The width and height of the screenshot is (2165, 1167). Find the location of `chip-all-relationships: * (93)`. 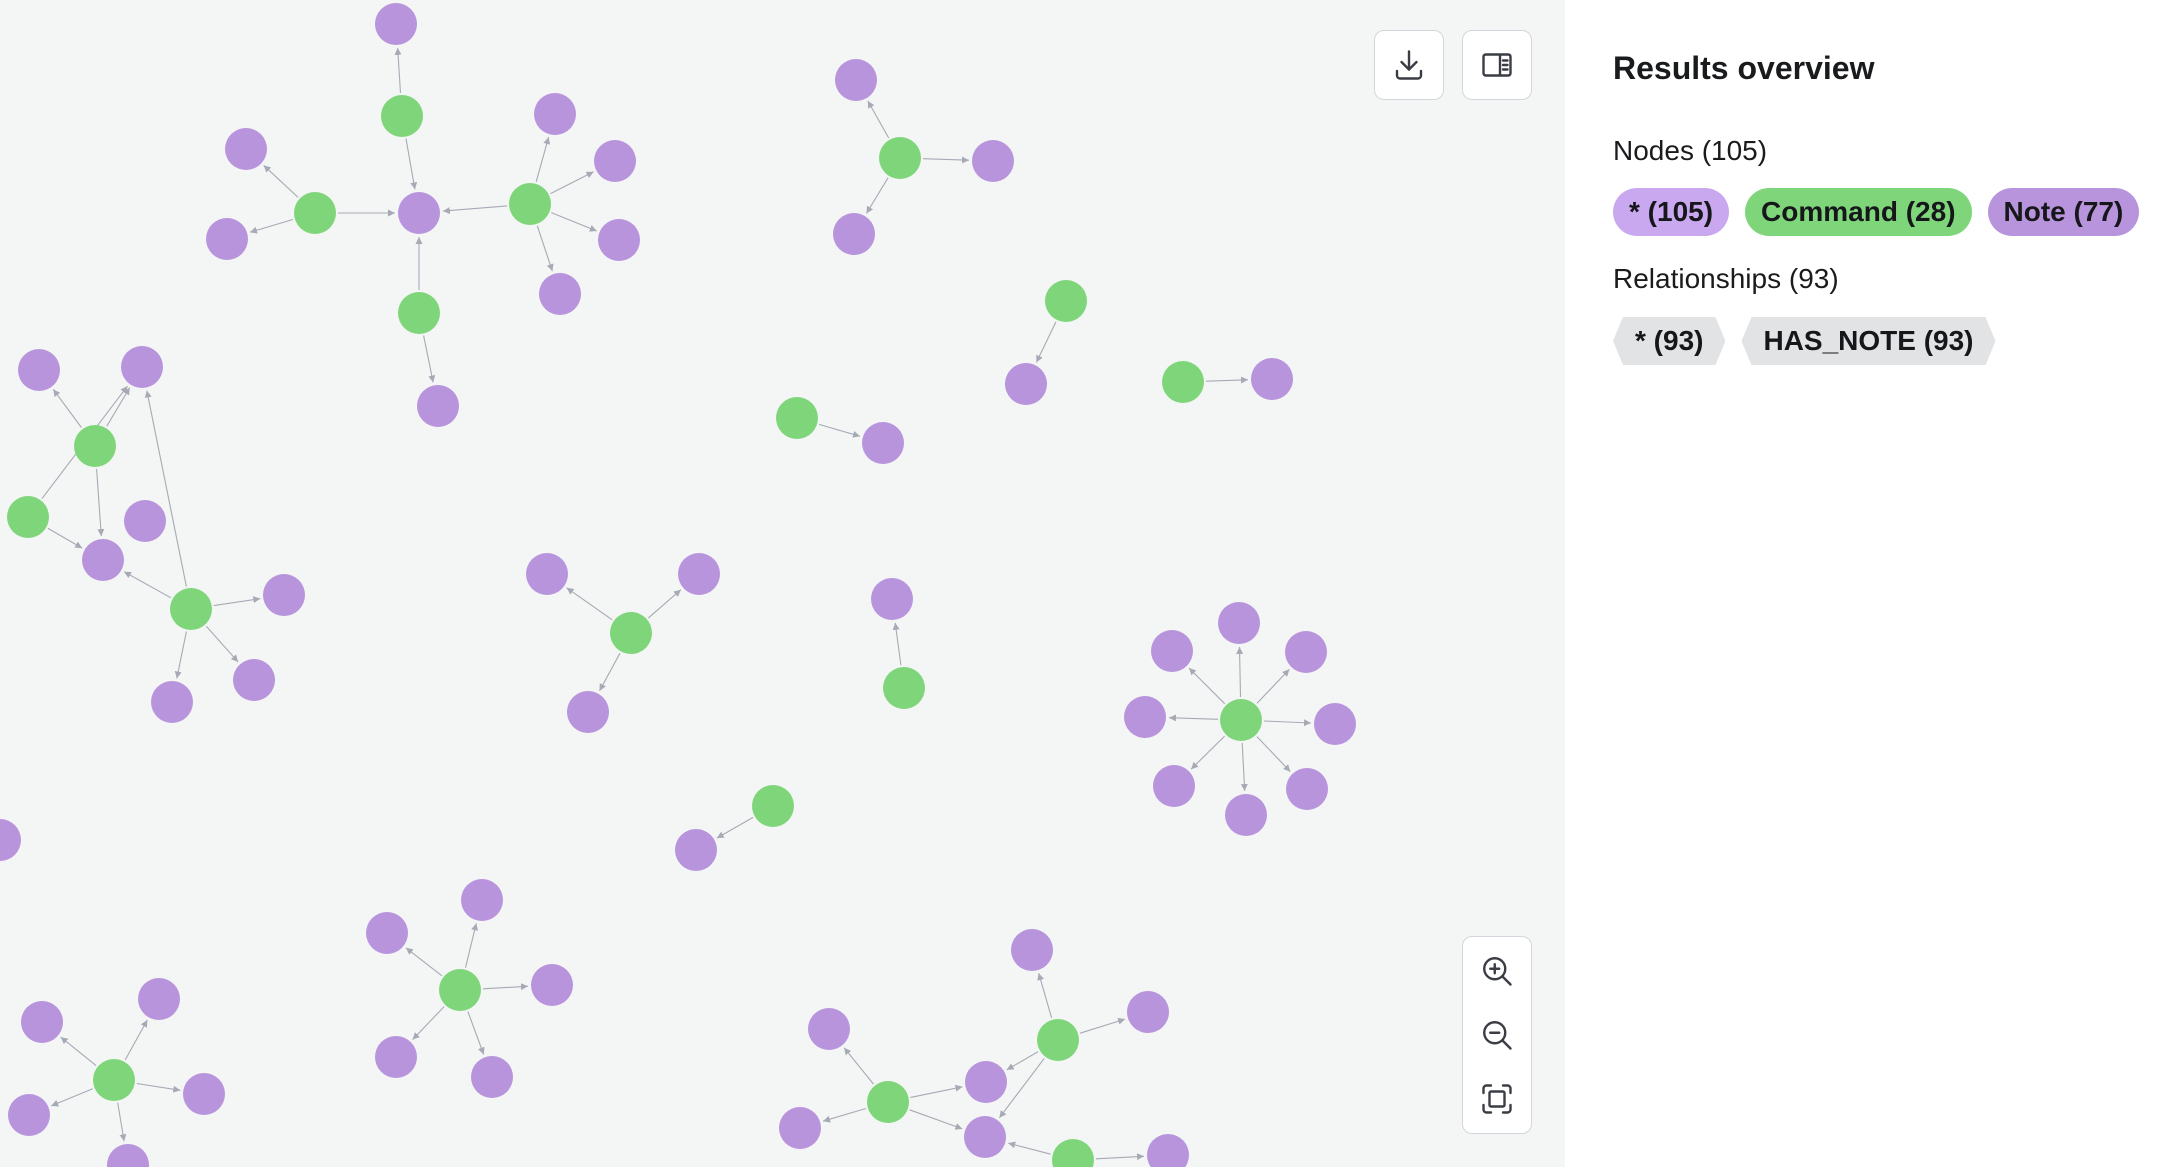

chip-all-relationships: * (93) is located at coordinates (1669, 341).